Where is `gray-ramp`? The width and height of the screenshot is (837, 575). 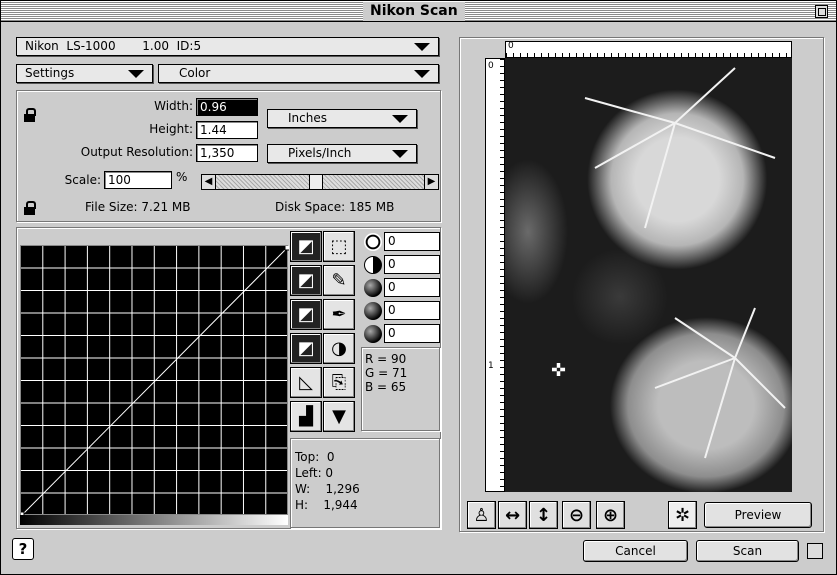
gray-ramp is located at coordinates (154, 520).